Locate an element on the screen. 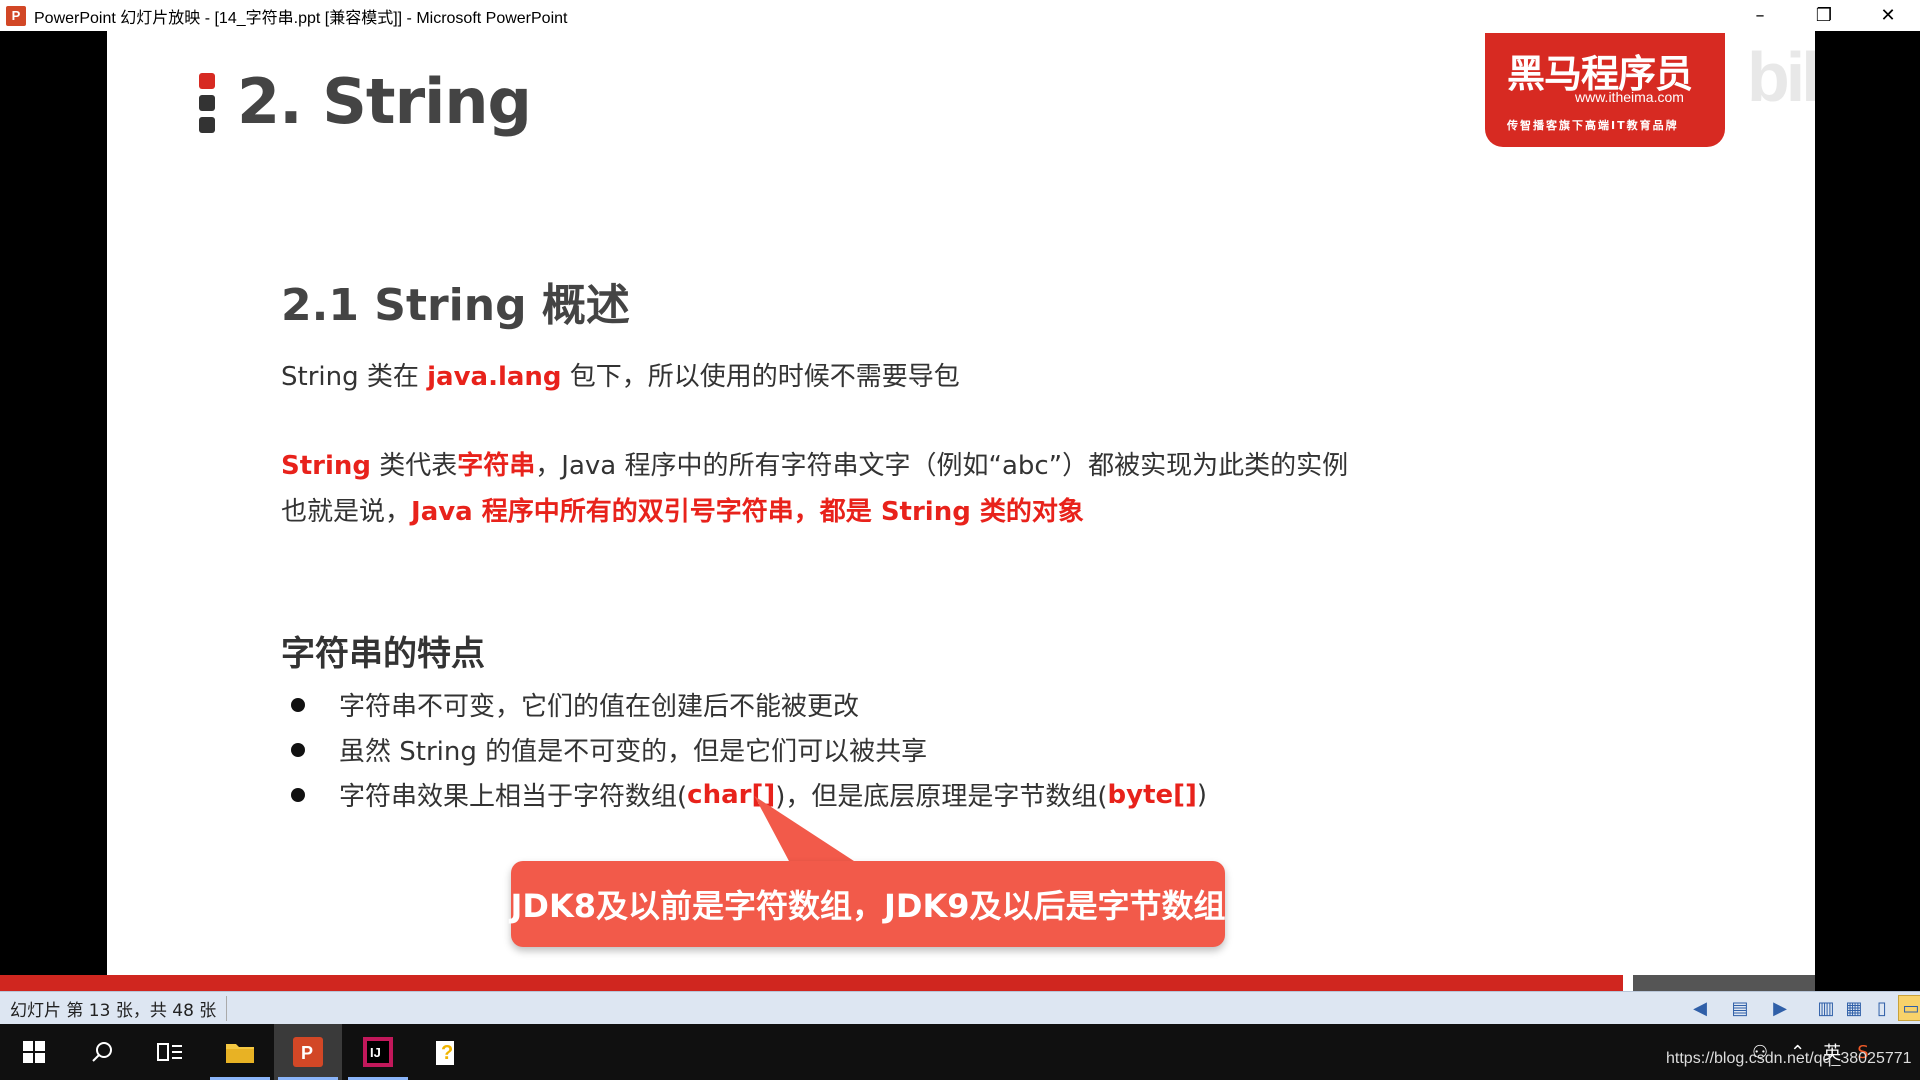 The width and height of the screenshot is (1920, 1080). slide-title: 2. String is located at coordinates (384, 101).